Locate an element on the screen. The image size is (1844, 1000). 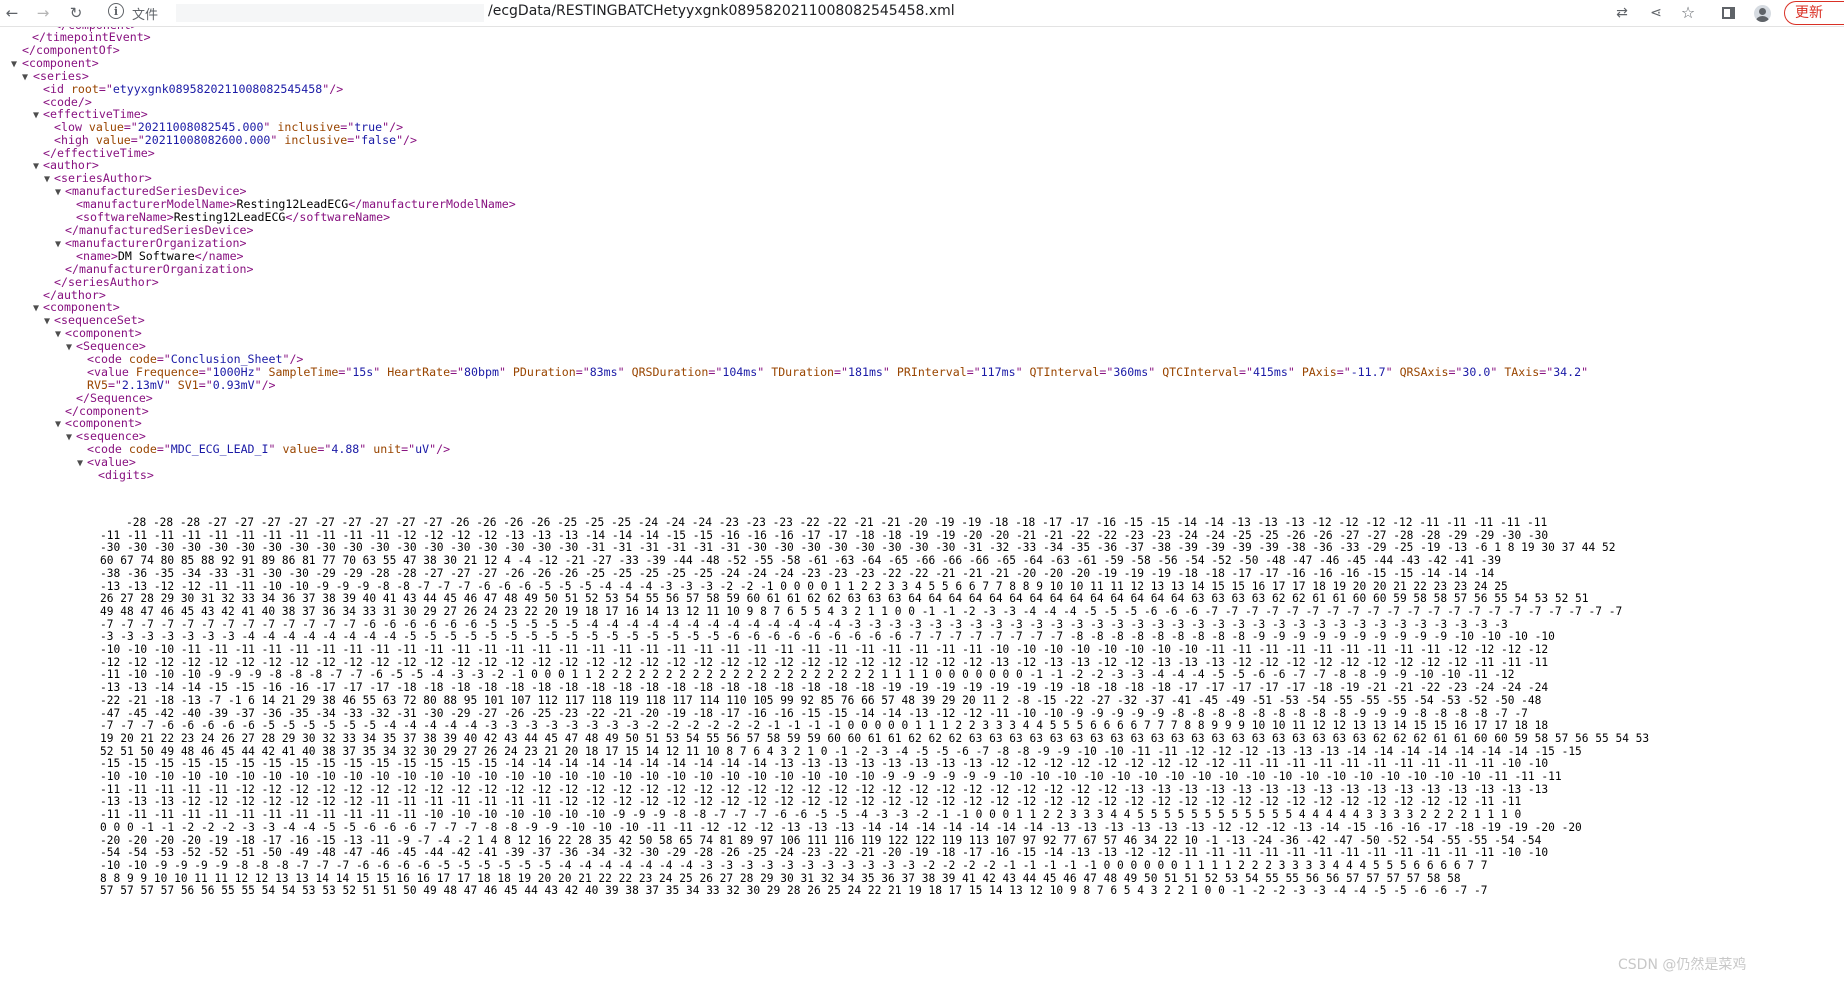
software-name: Resting12LeadECG is located at coordinates (229, 217).